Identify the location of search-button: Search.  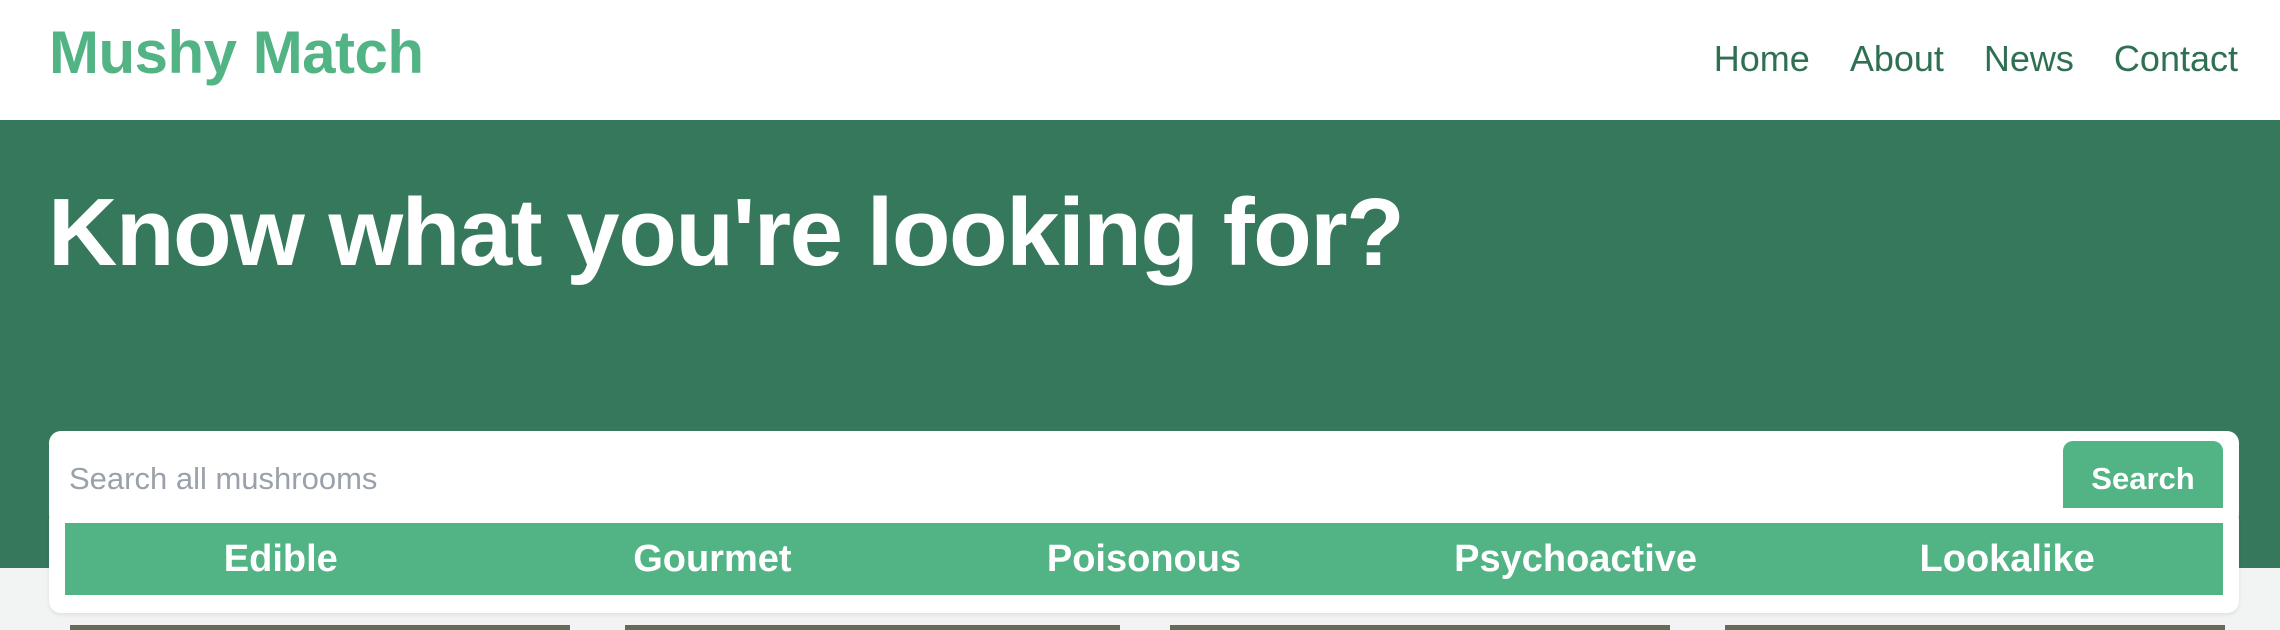
(2143, 479).